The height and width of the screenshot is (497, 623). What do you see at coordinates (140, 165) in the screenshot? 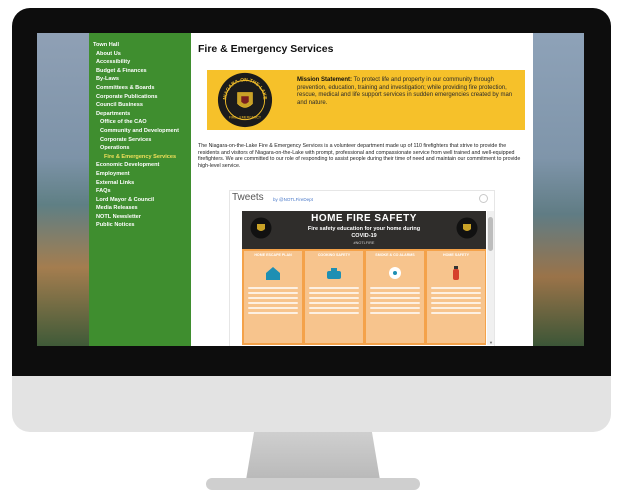
I see `sidebar-item: Economic Development` at bounding box center [140, 165].